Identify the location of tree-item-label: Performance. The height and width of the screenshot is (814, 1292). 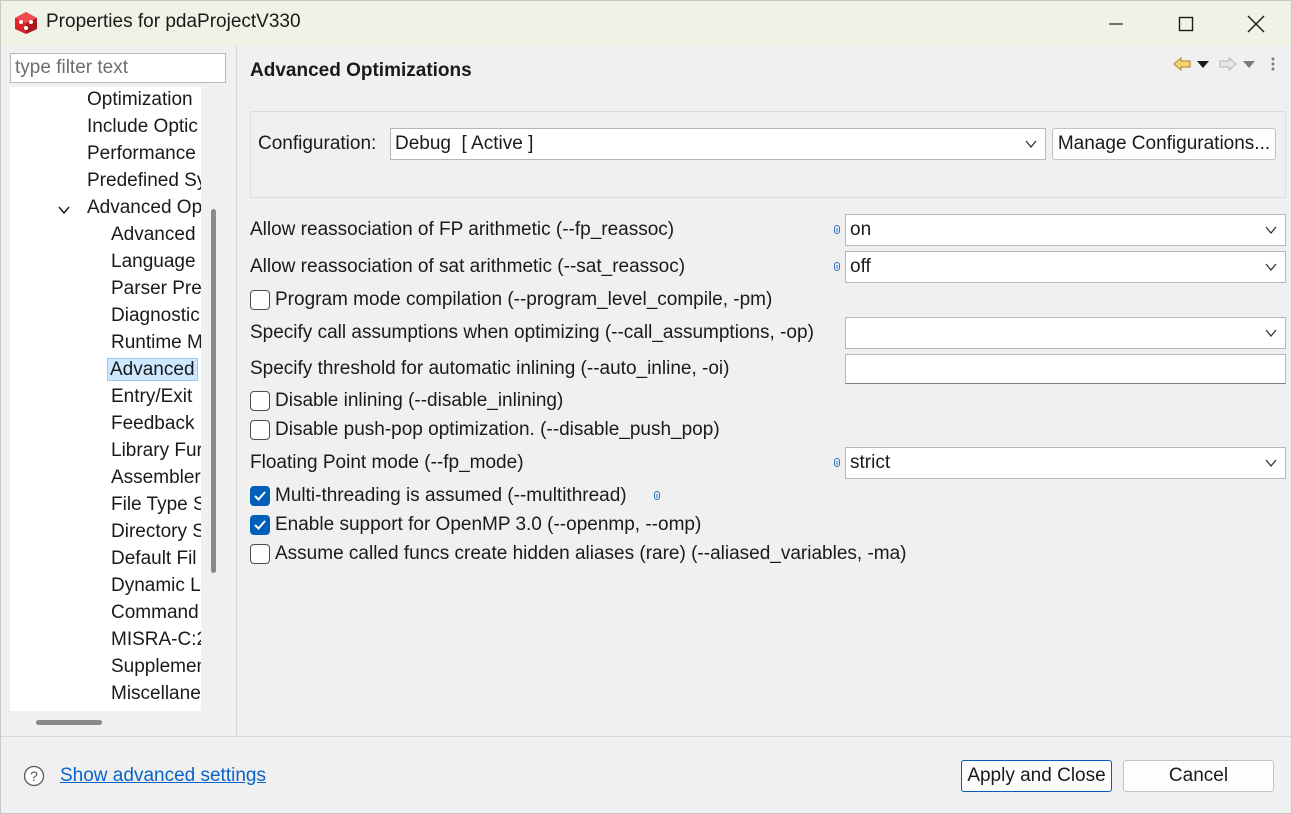
(141, 153).